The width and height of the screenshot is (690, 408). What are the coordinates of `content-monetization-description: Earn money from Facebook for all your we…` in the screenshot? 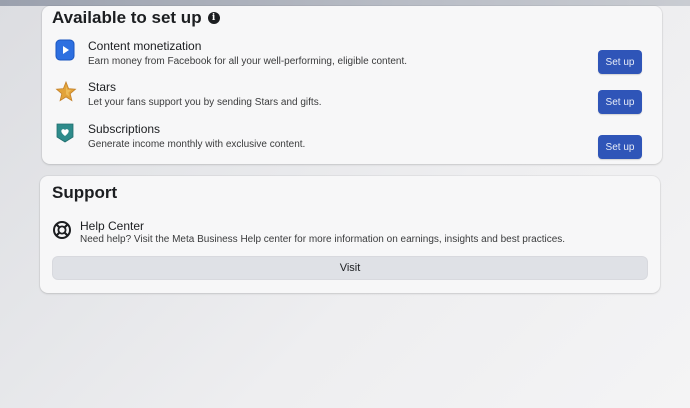 It's located at (248, 61).